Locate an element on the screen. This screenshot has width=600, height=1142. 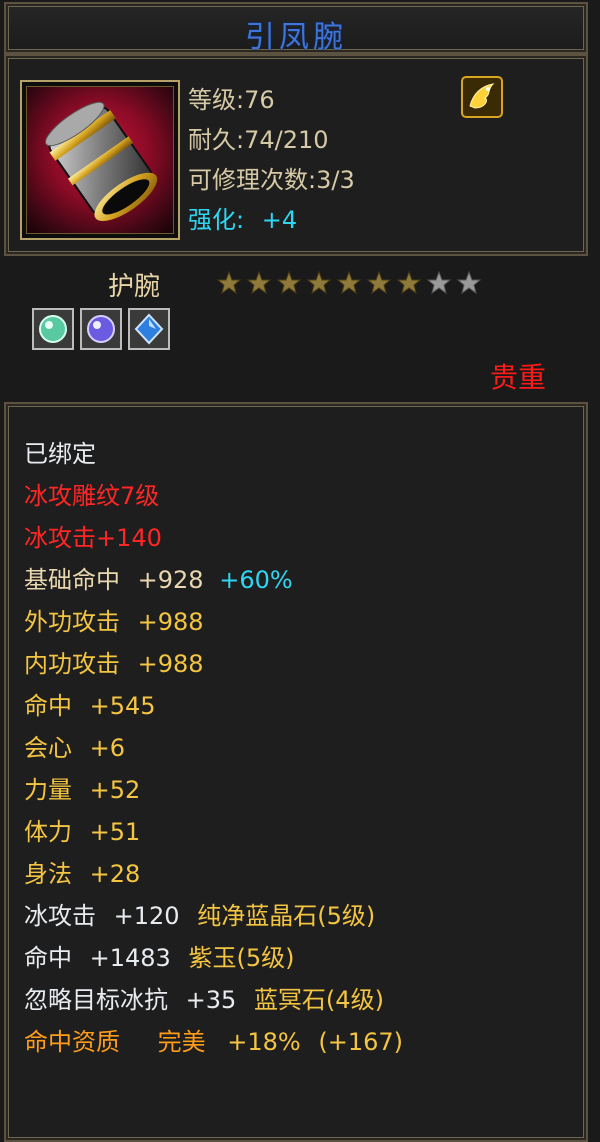
engrave-line: 冰攻雕纹7级 is located at coordinates (92, 496).